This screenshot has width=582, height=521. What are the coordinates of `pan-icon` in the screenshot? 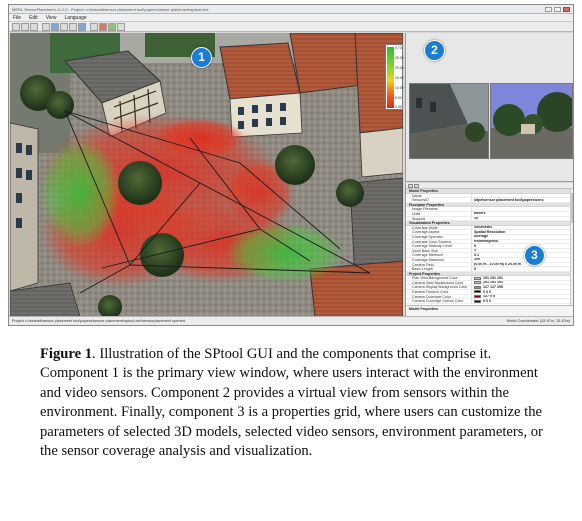 It's located at (82, 26).